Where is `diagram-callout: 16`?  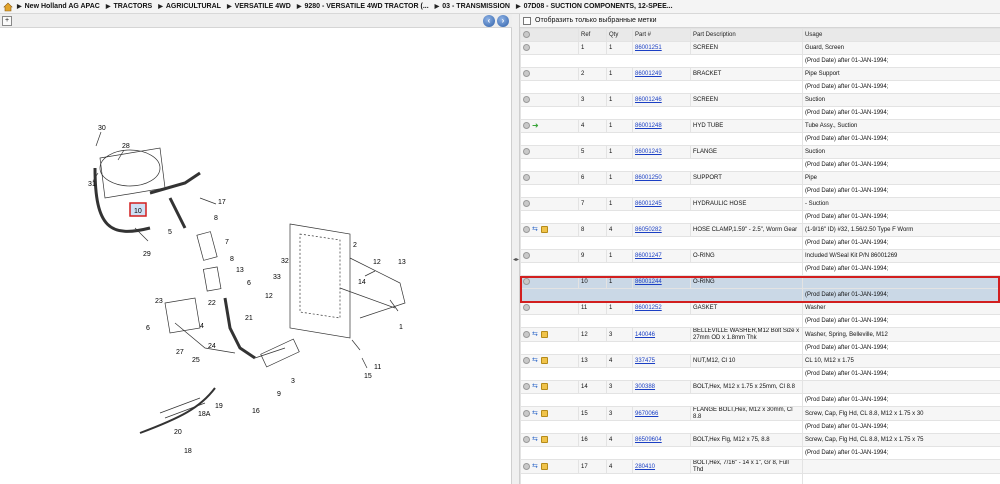
diagram-callout: 16 is located at coordinates (256, 411).